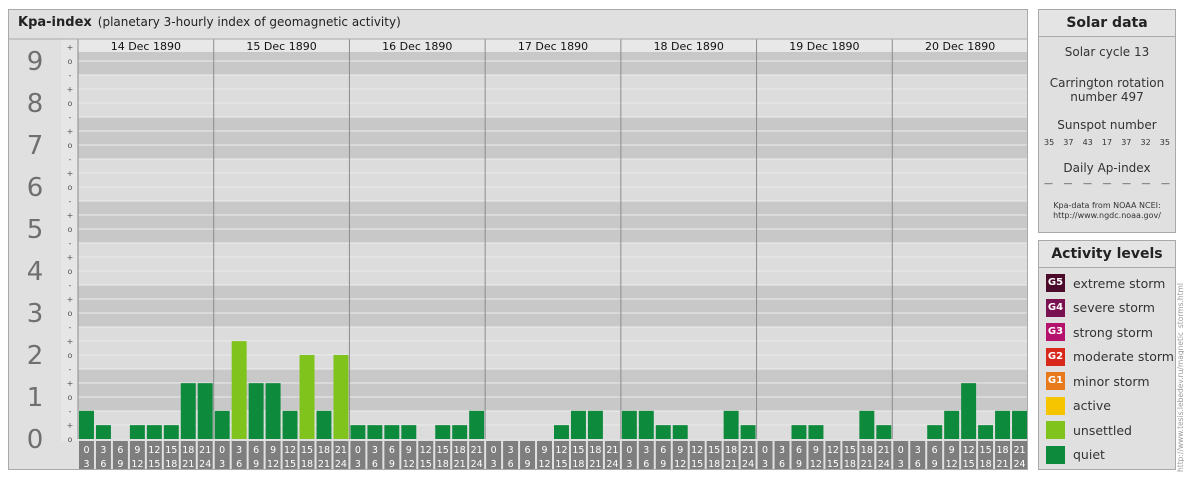 The image size is (1184, 480). Describe the element at coordinates (960, 46) in the screenshot. I see `day-label: 20 Dec 1890` at that location.